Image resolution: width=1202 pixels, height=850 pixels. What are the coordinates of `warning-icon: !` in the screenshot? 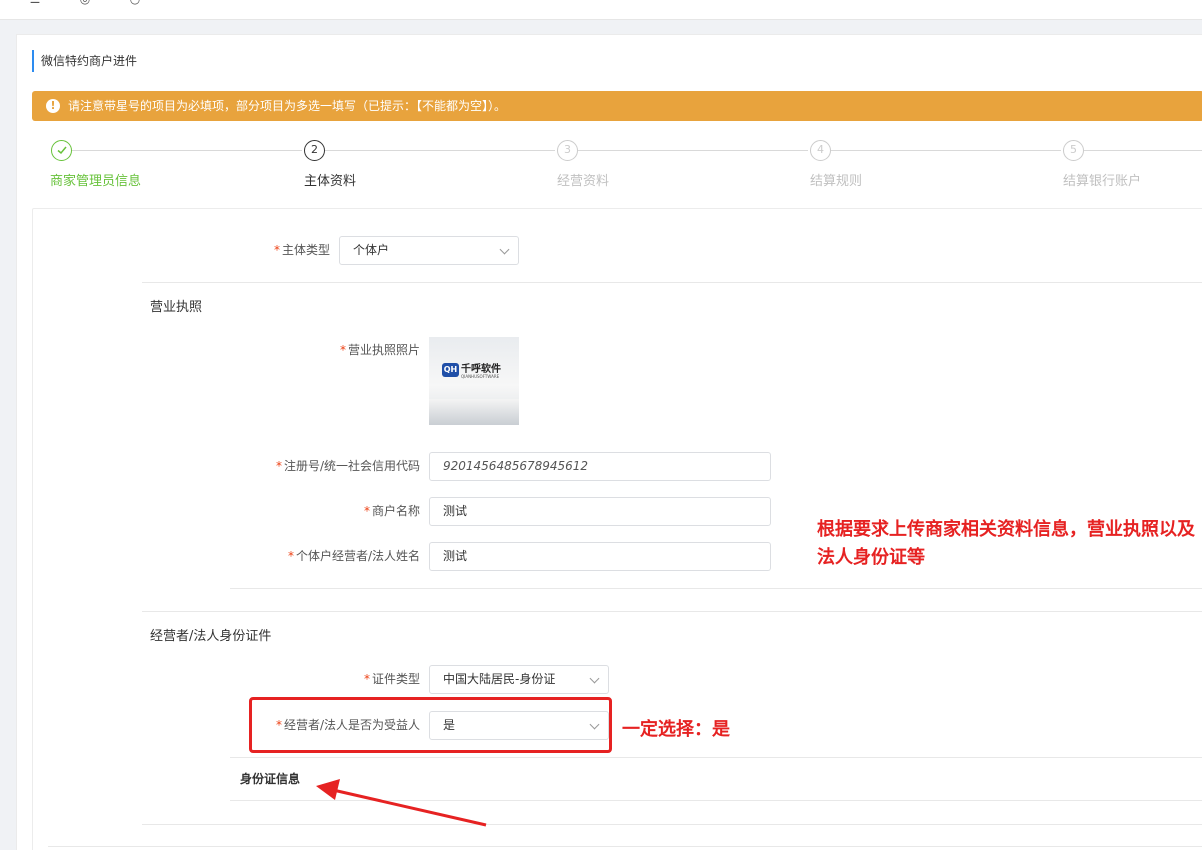 It's located at (53, 106).